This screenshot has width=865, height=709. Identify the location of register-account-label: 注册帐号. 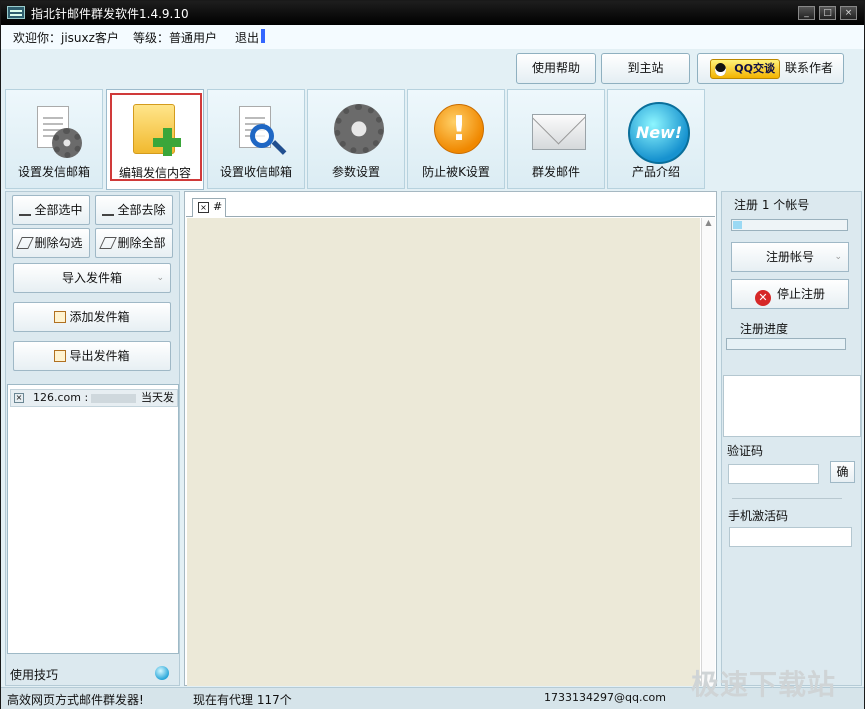
(789, 257).